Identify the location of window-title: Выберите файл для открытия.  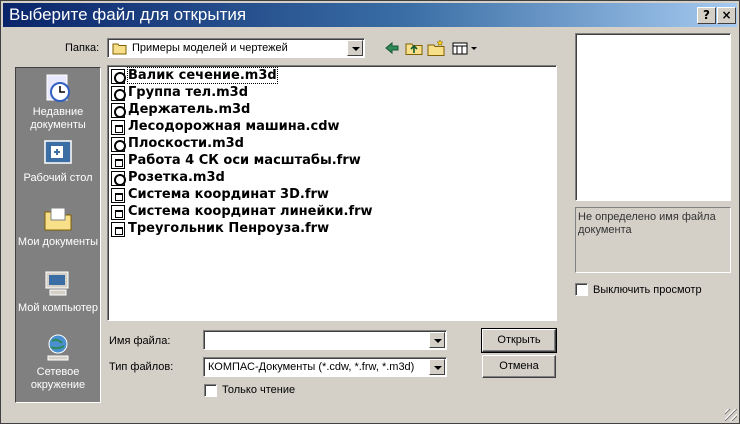
(128, 14).